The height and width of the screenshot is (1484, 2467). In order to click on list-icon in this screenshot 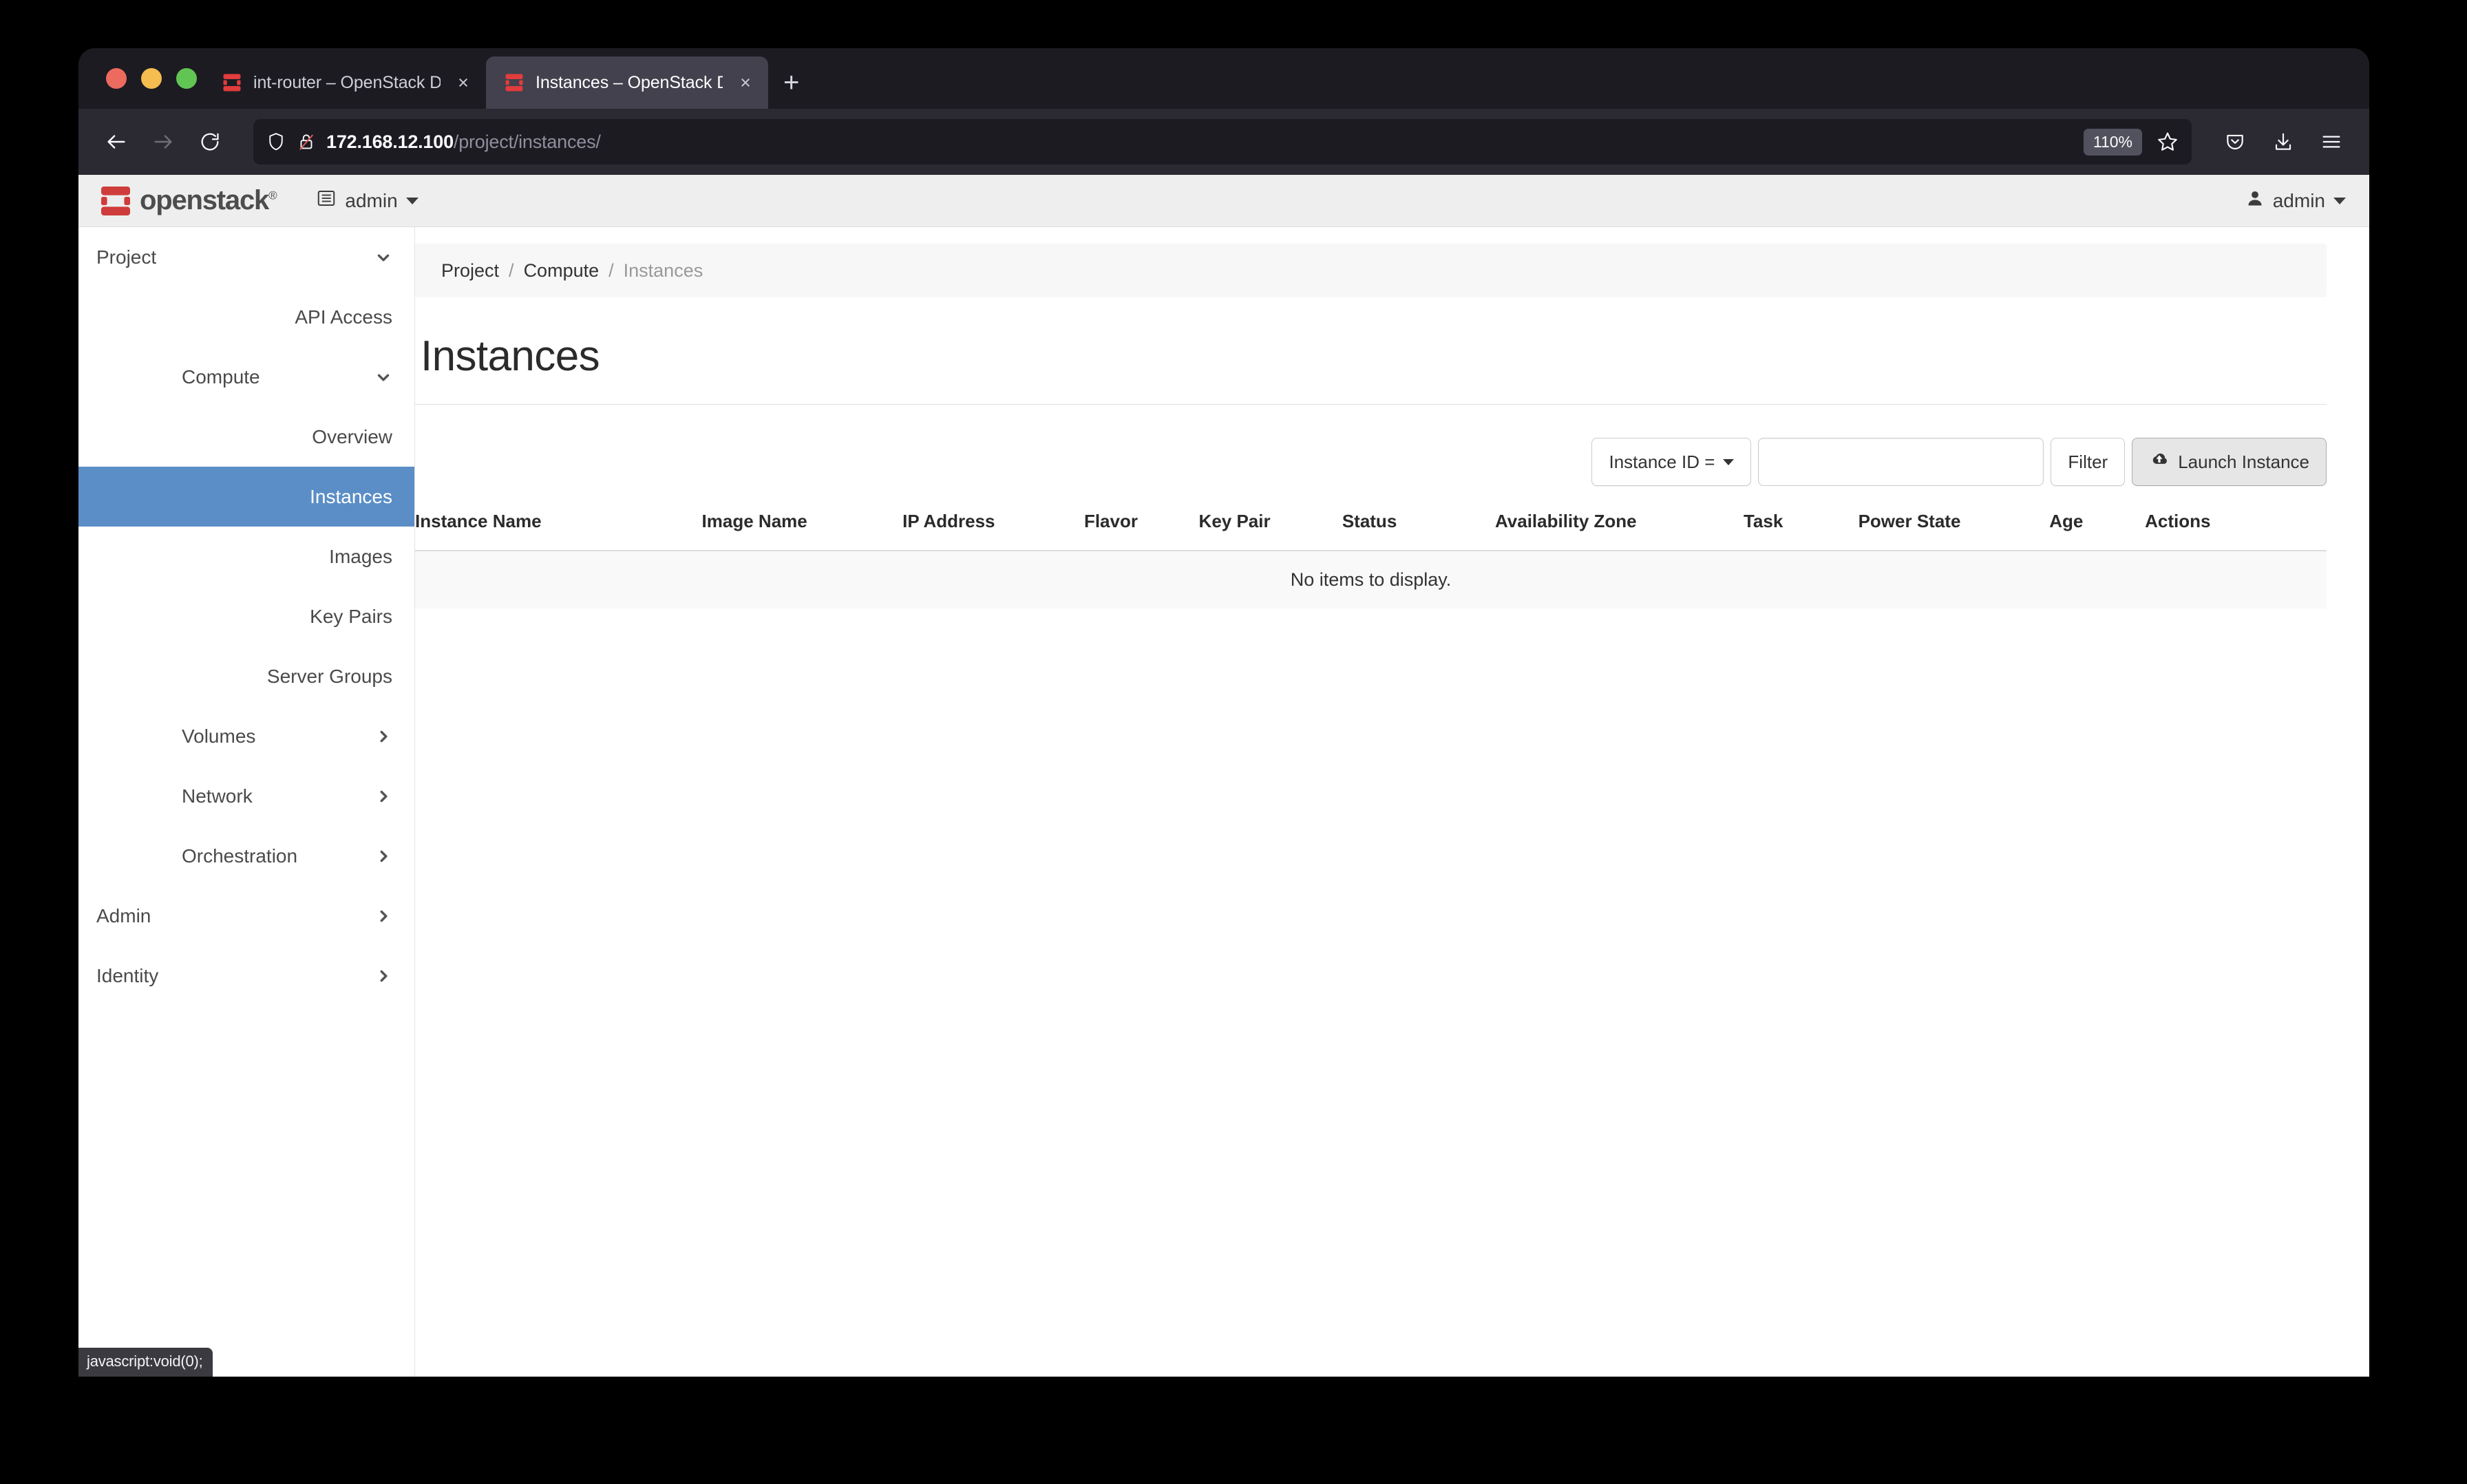, I will do `click(327, 200)`.